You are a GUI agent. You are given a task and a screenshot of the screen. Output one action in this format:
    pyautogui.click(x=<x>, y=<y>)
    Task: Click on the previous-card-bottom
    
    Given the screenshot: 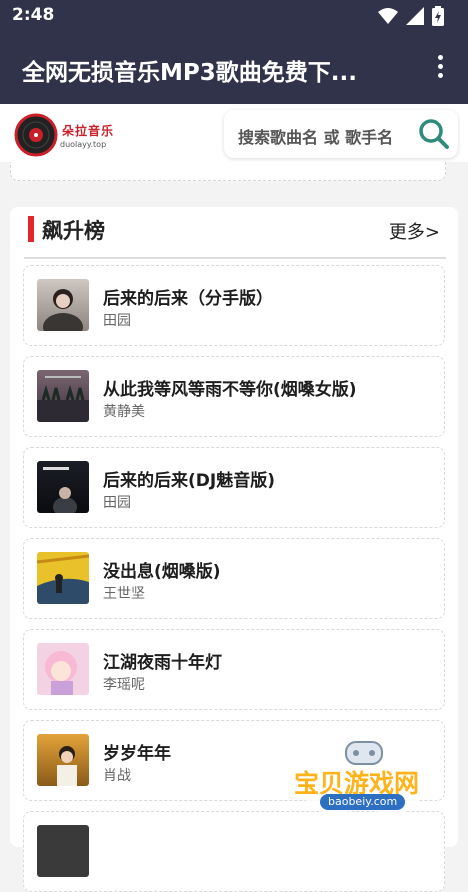 What is the action you would take?
    pyautogui.click(x=228, y=171)
    